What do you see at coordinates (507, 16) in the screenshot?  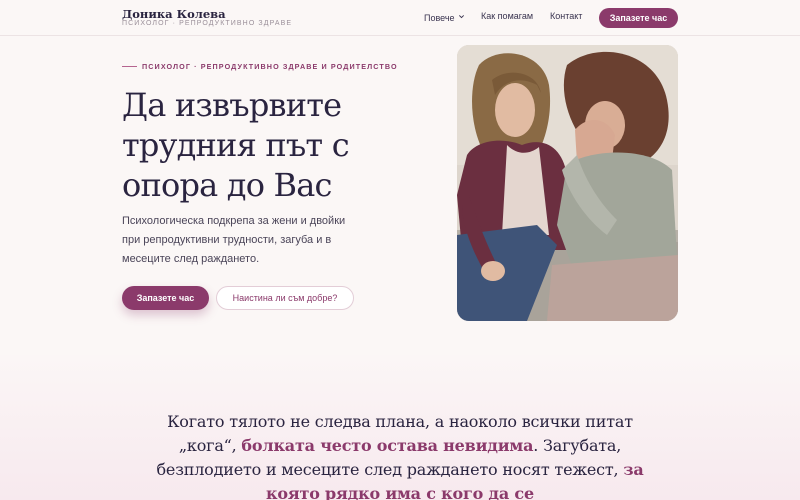 I see `nav-link-how-i-help: Как помагам` at bounding box center [507, 16].